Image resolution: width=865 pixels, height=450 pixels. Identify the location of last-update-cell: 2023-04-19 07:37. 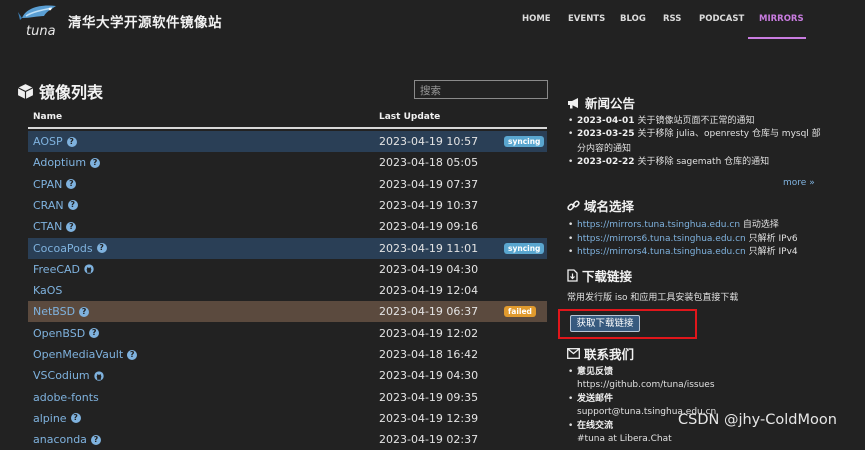
(429, 184).